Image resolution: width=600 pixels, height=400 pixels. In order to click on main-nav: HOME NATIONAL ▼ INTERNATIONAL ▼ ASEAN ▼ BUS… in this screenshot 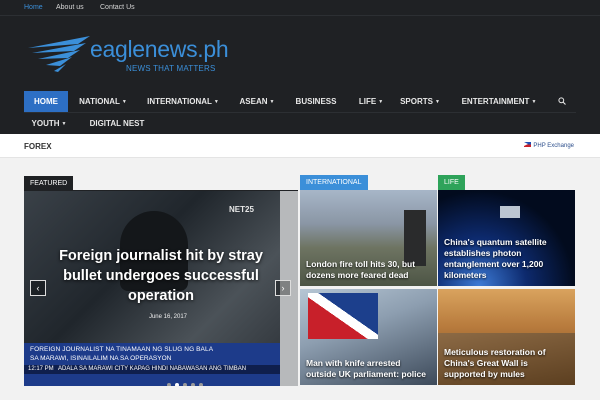, I will do `click(300, 112)`.